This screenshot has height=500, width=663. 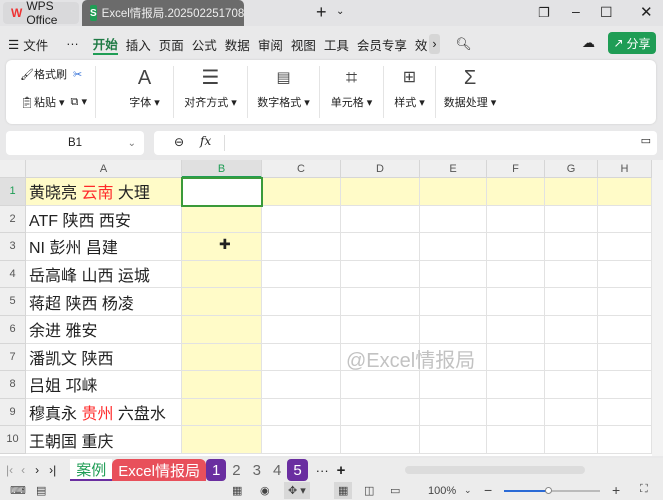 What do you see at coordinates (488, 490) in the screenshot?
I see `zoom-out-button: −` at bounding box center [488, 490].